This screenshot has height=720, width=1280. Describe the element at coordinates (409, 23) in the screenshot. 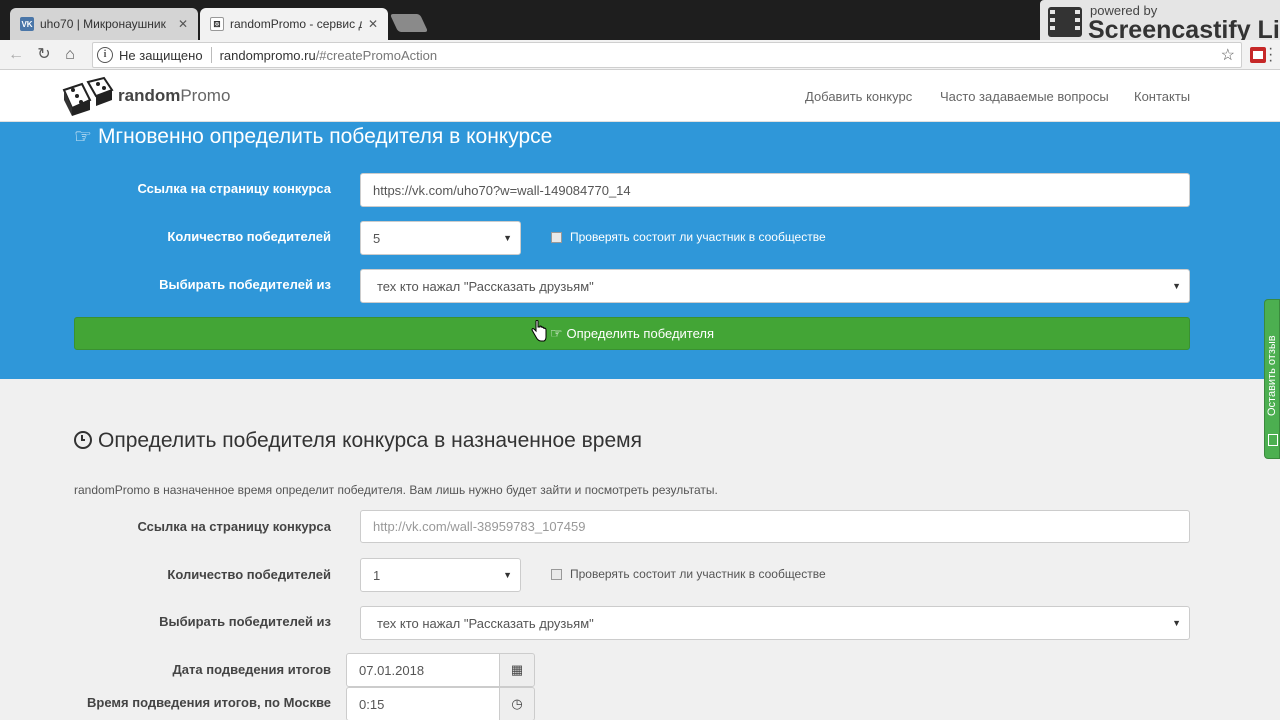

I see `new-tab-button` at that location.